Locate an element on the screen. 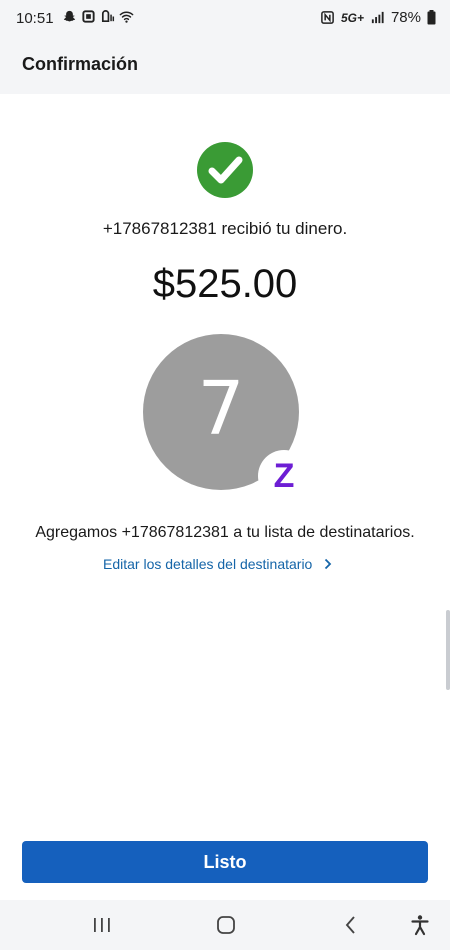  page-title: Confirmación is located at coordinates (80, 64).